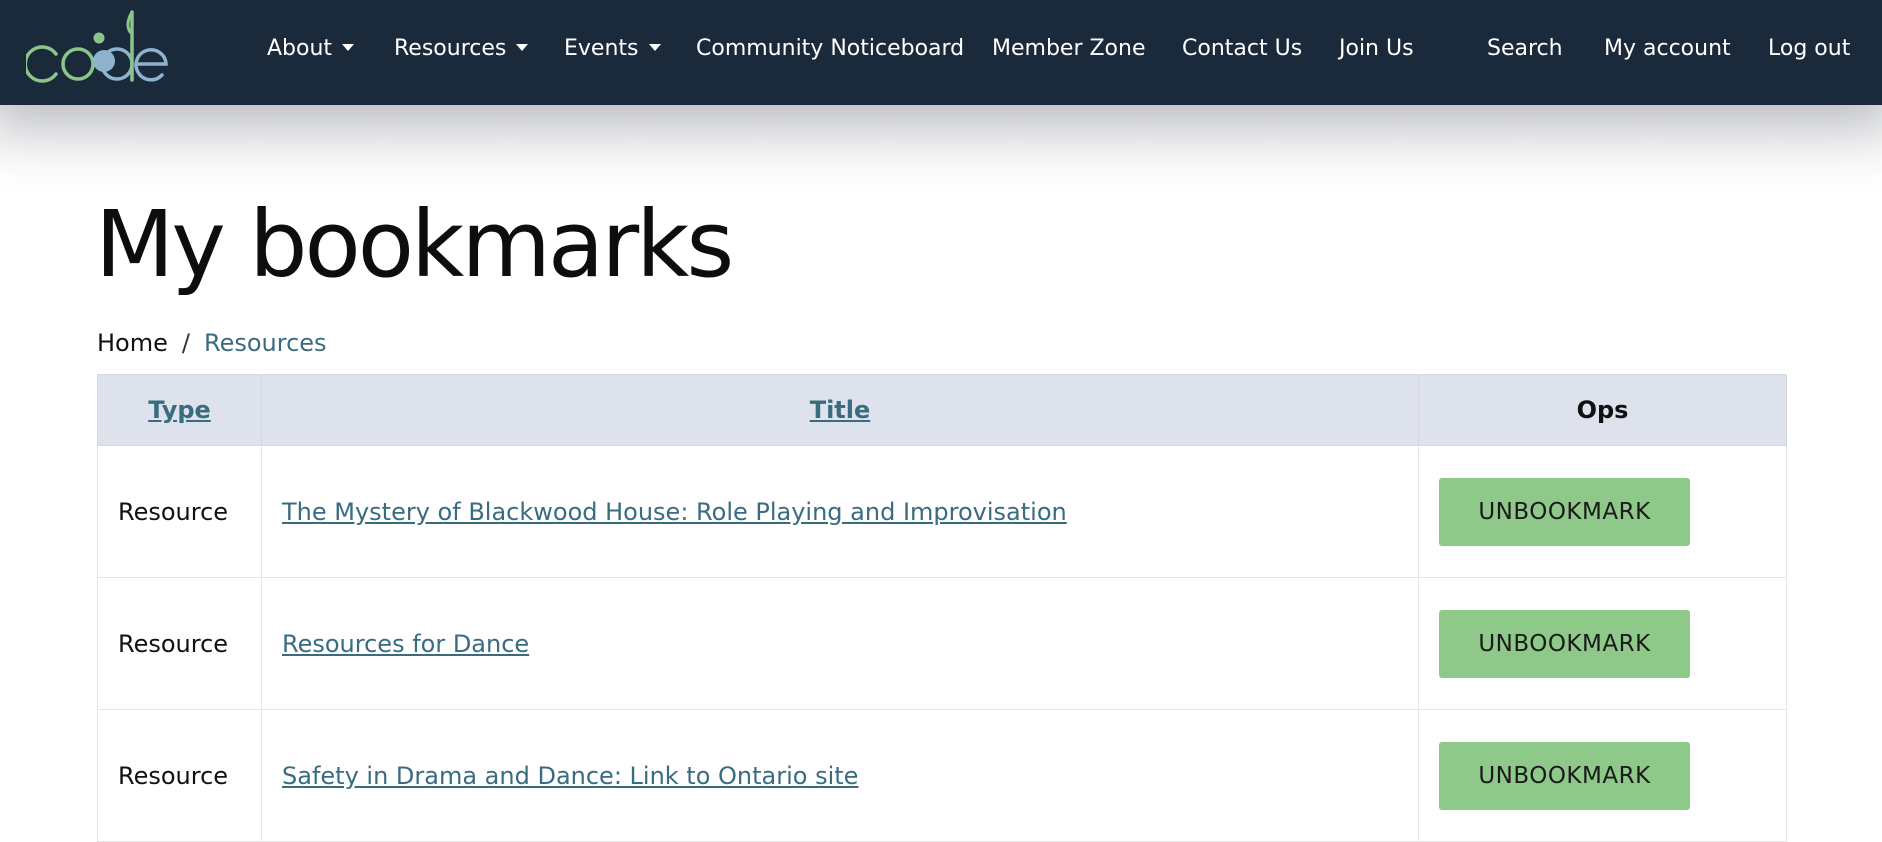 The width and height of the screenshot is (1882, 842). I want to click on nav-about: About, so click(311, 49).